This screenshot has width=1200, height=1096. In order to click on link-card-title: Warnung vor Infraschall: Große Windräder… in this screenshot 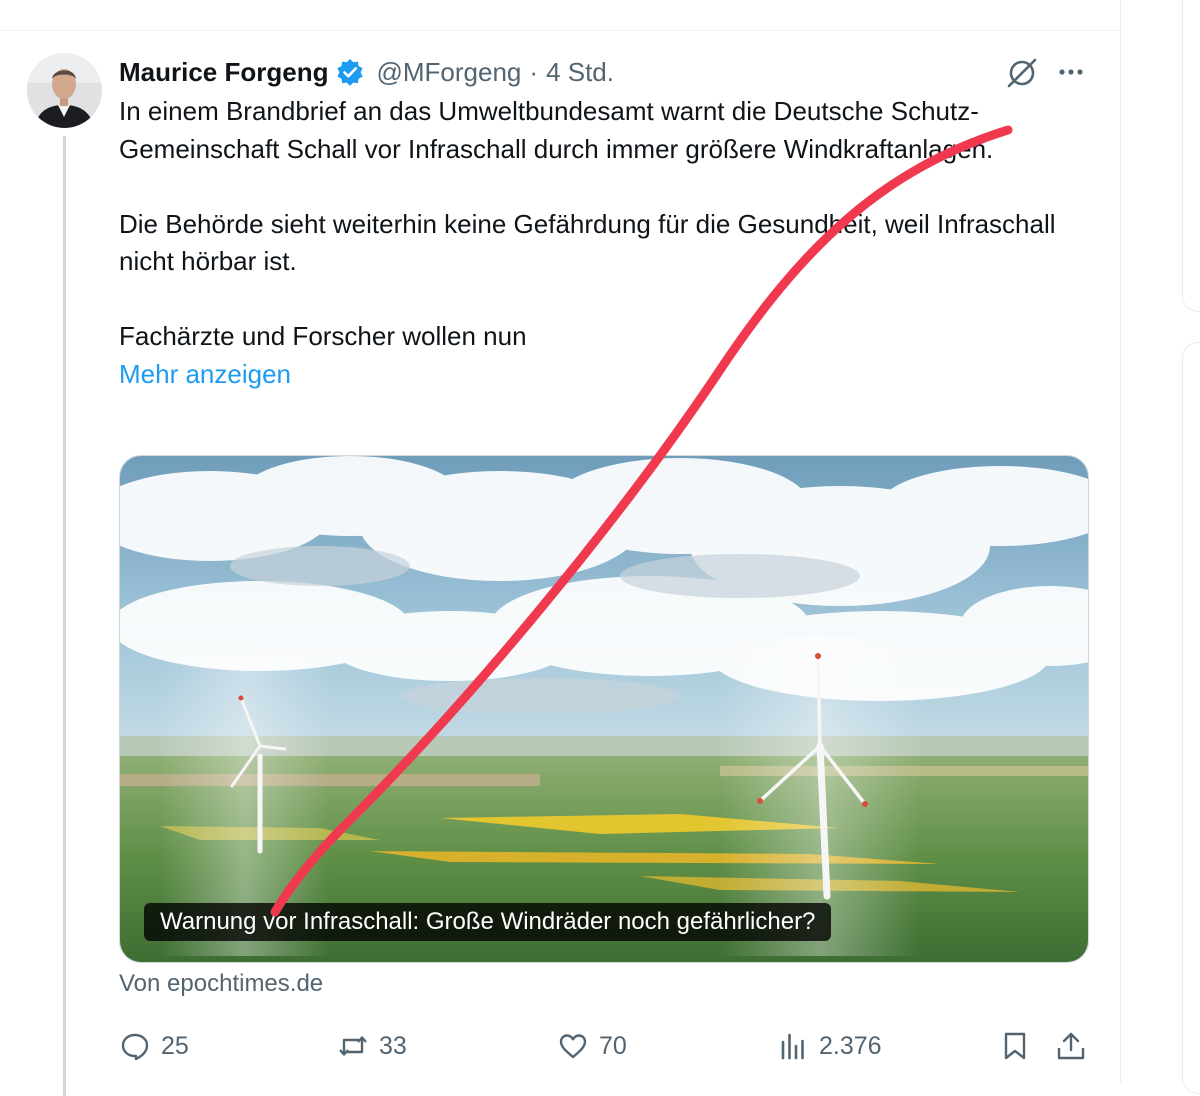, I will do `click(488, 922)`.